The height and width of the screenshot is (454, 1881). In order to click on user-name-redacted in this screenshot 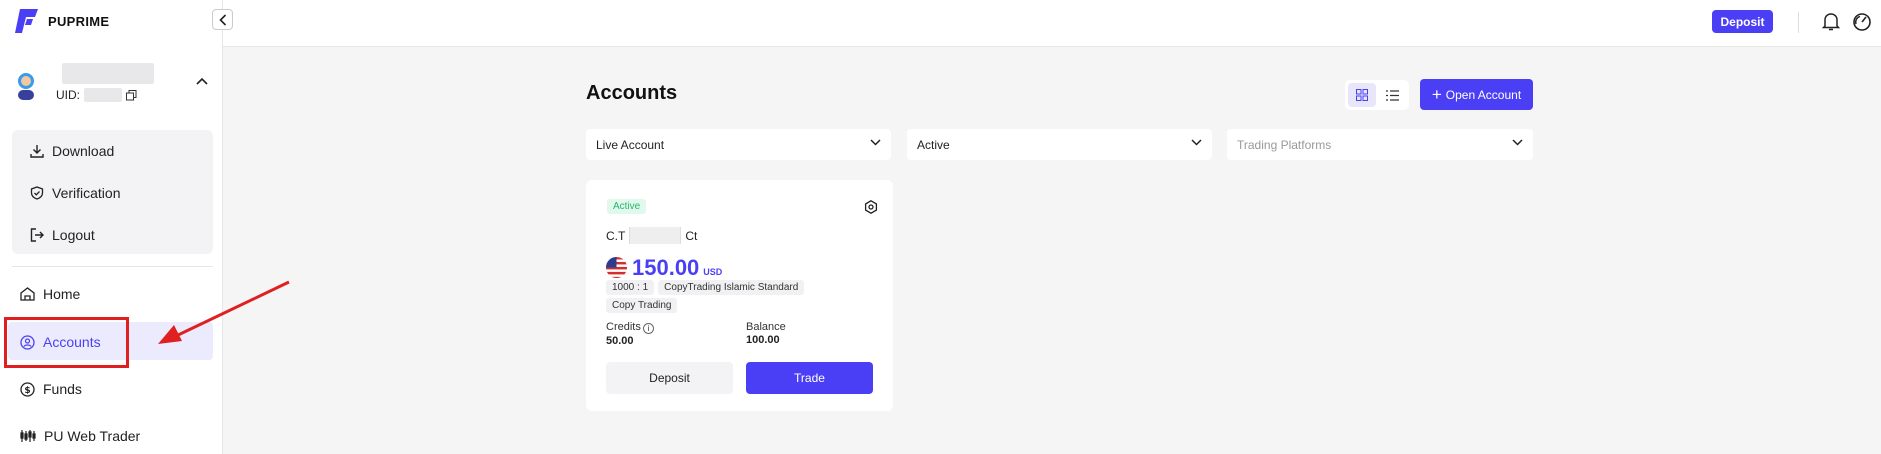, I will do `click(108, 73)`.